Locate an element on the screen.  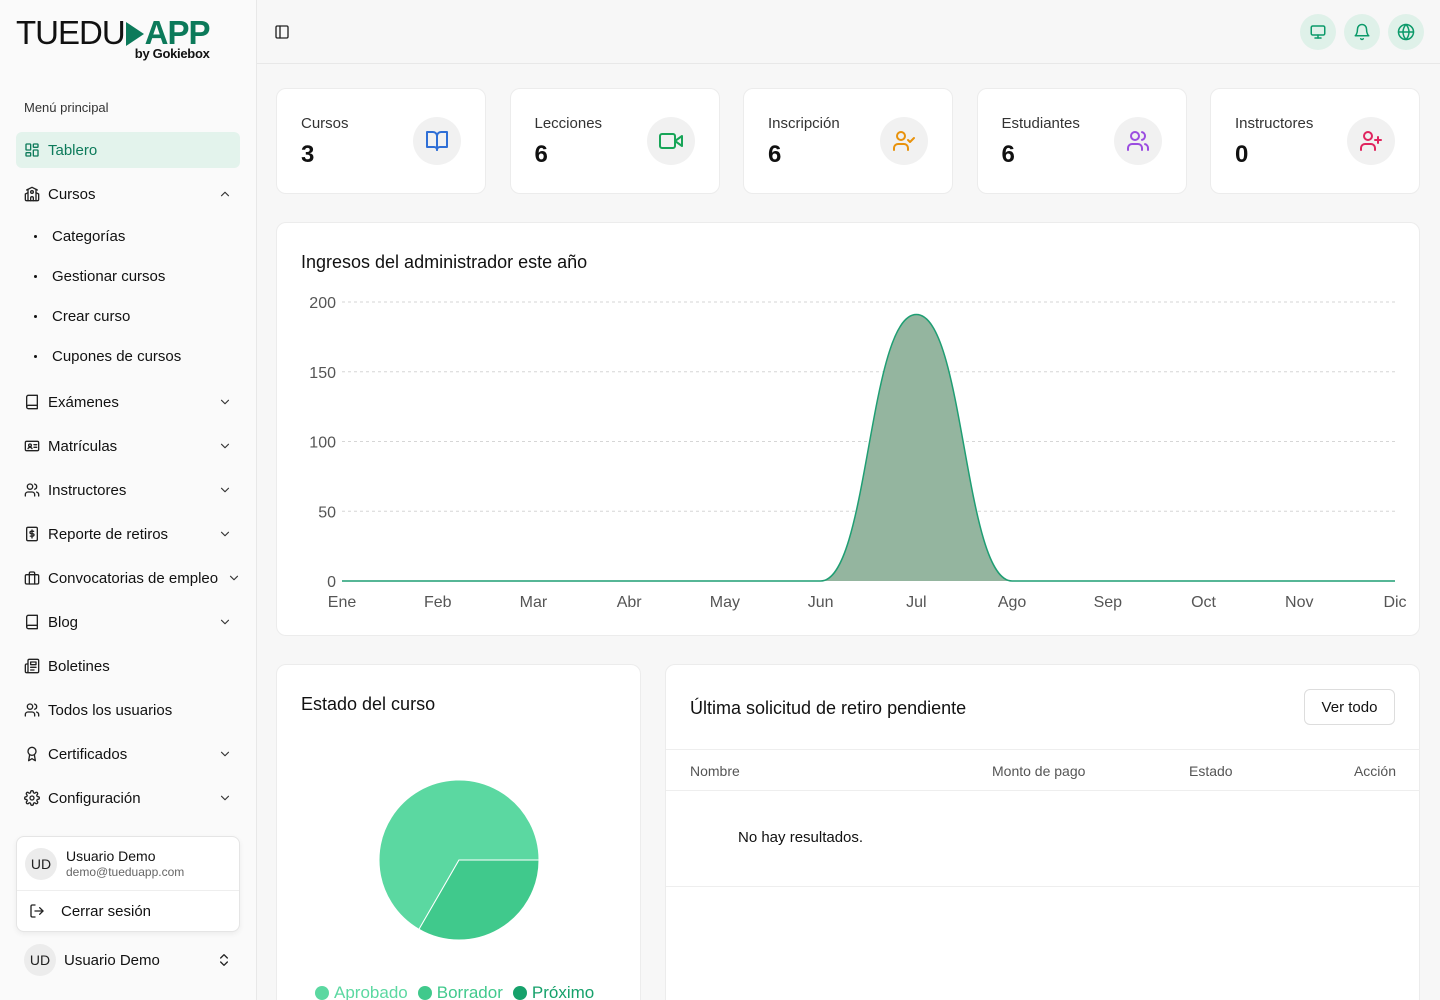
x-tick-label: Ene is located at coordinates (342, 602).